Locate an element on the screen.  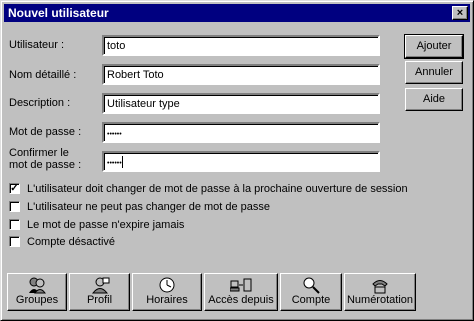
workstations-icon is located at coordinates (241, 285).